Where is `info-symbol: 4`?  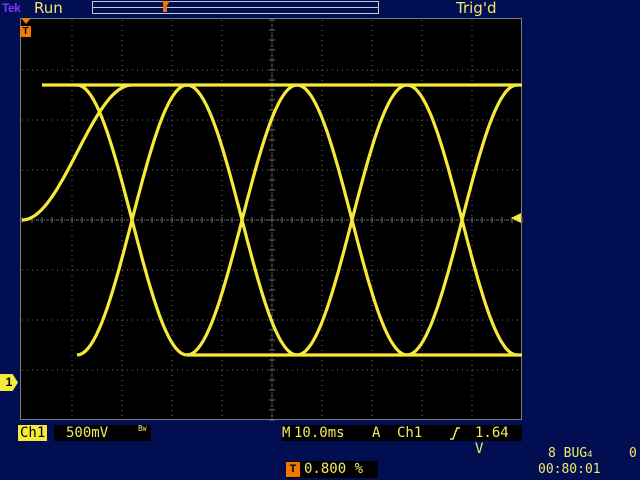
info-symbol: 4 is located at coordinates (590, 455).